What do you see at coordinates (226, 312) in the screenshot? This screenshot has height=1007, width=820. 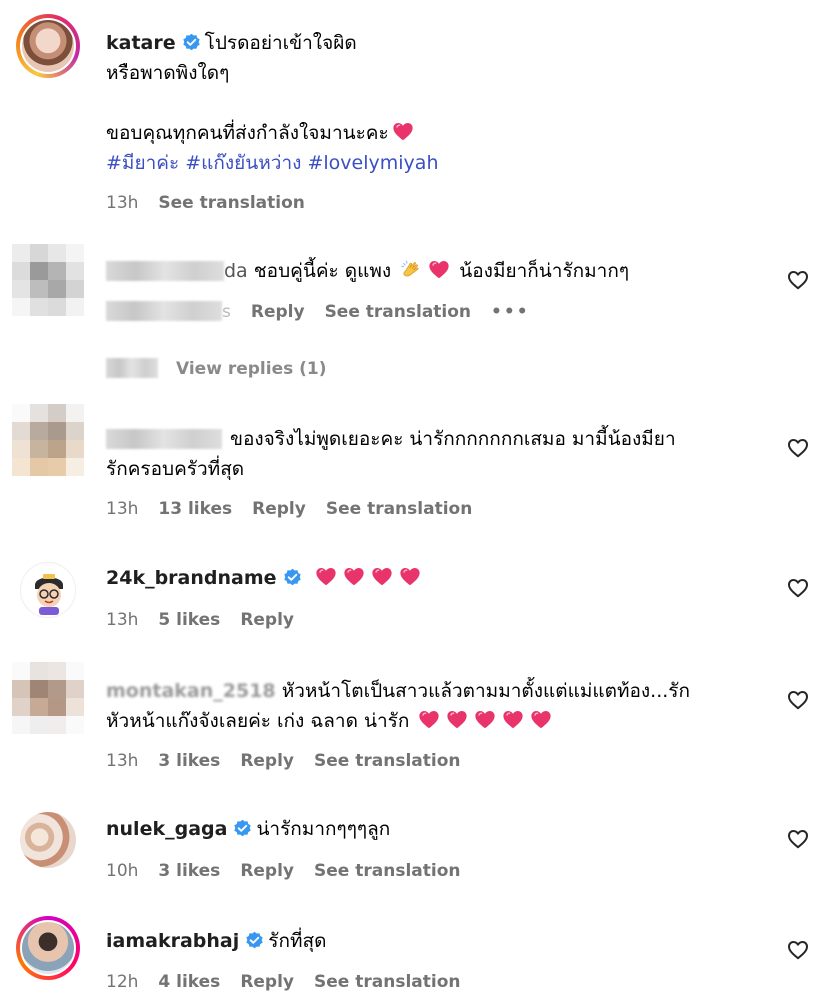 I see `timestamp-fragment: s` at bounding box center [226, 312].